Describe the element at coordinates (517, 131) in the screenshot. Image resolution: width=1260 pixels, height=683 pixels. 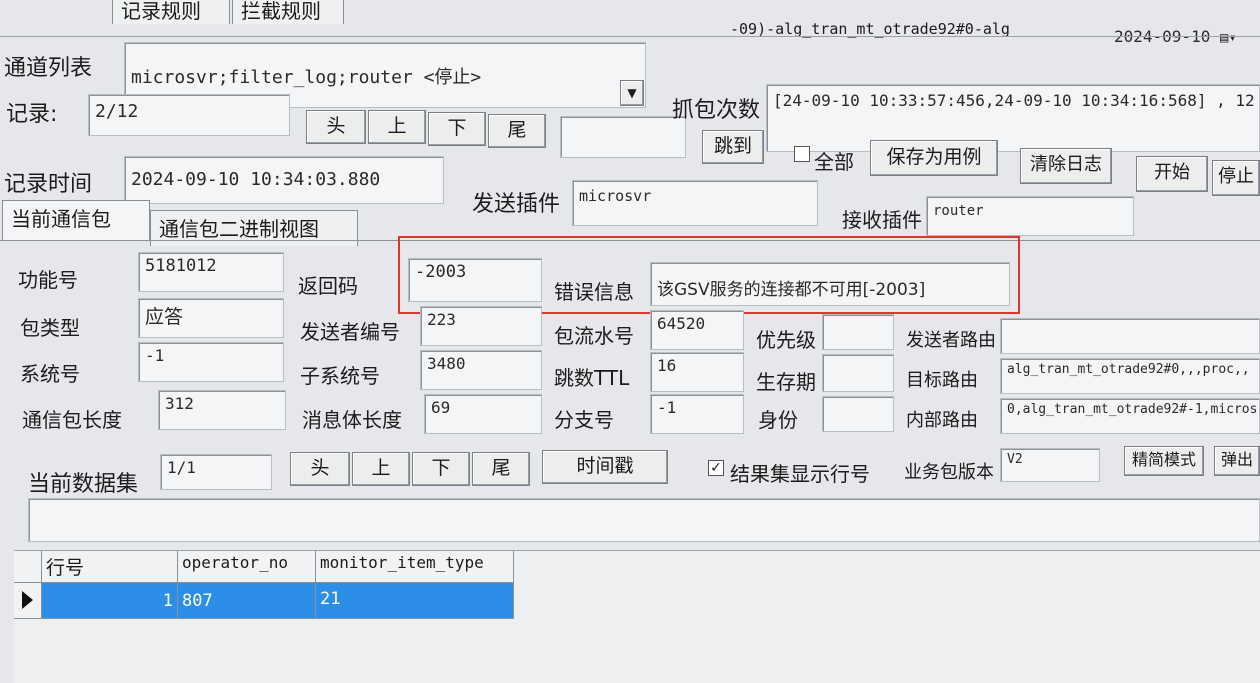
I see `record-last-button: 尾` at that location.